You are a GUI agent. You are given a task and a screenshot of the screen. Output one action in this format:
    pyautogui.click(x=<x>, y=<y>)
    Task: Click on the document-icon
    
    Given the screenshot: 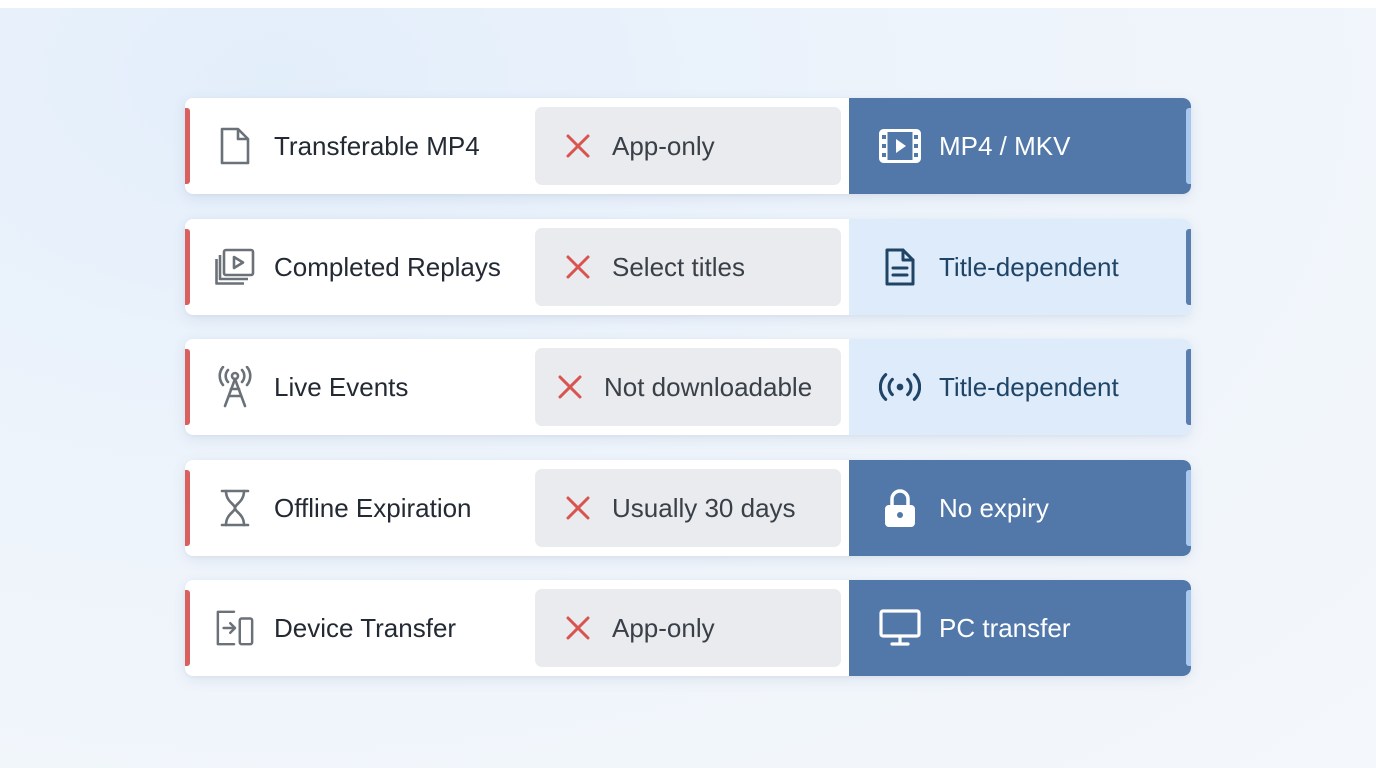 What is the action you would take?
    pyautogui.click(x=900, y=267)
    